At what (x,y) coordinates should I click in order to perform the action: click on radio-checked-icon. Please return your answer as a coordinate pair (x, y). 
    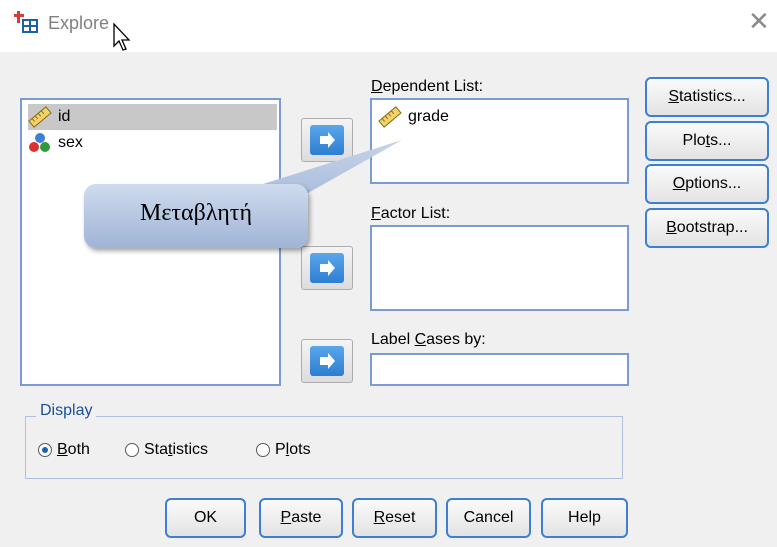
    Looking at the image, I should click on (45, 450).